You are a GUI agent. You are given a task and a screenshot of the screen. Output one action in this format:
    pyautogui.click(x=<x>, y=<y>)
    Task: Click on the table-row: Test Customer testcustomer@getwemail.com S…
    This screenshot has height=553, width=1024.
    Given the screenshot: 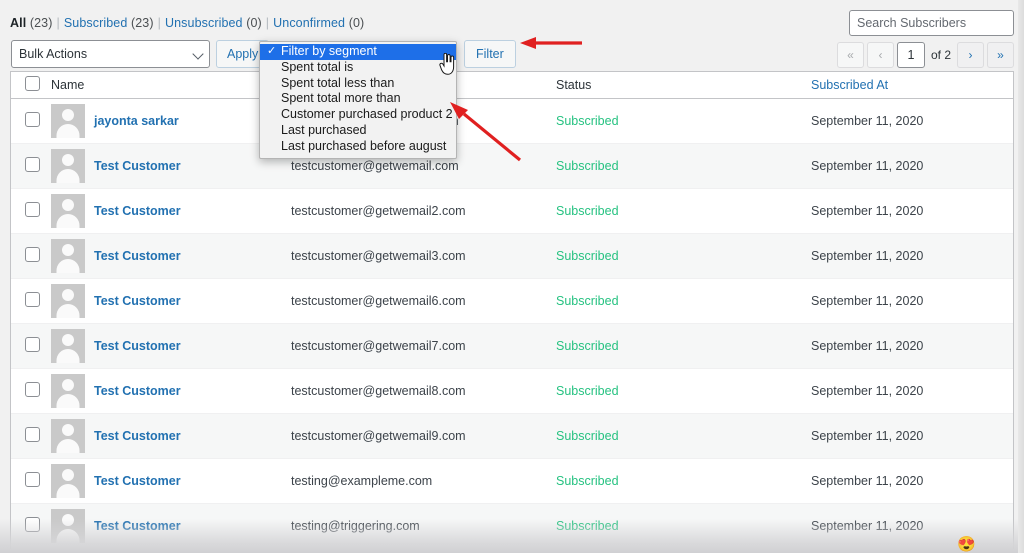 What is the action you would take?
    pyautogui.click(x=512, y=166)
    